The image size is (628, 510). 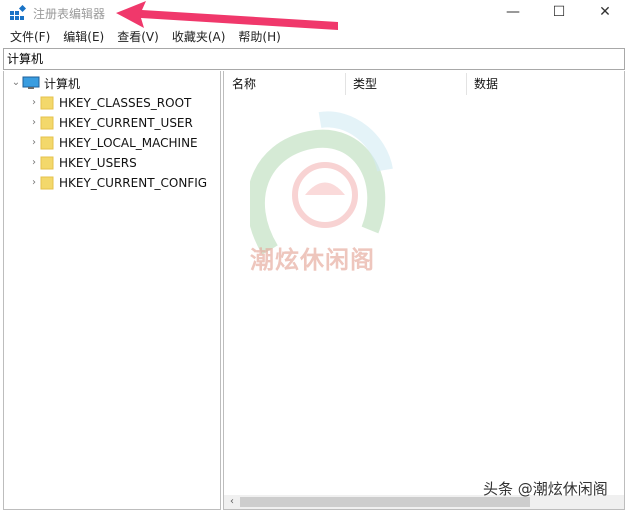 I want to click on minimize-button: —, so click(x=513, y=13).